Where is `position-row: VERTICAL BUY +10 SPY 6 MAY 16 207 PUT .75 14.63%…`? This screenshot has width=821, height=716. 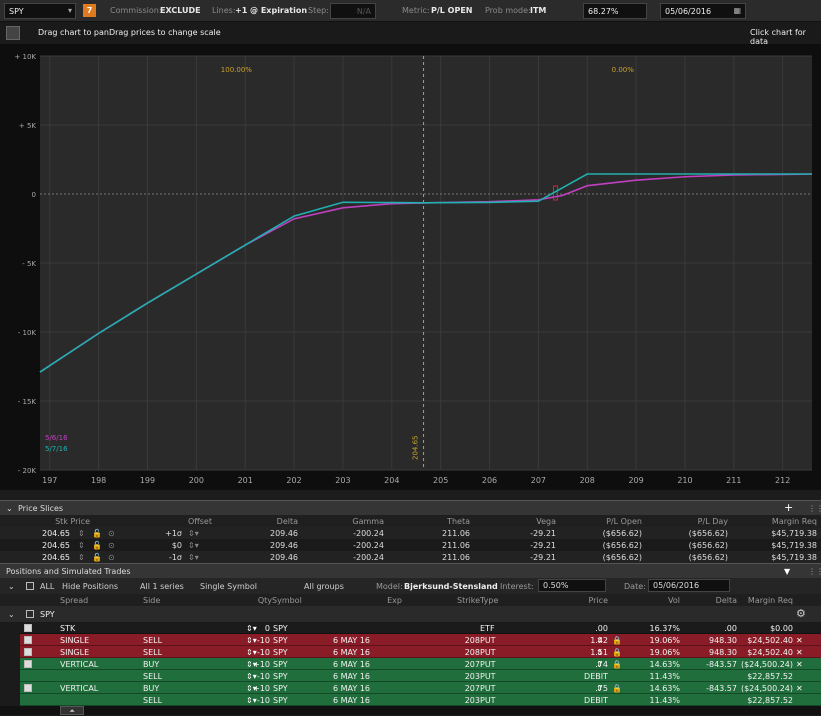 position-row: VERTICAL BUY +10 SPY 6 MAY 16 207 PUT .75 14.63%… is located at coordinates (410, 688).